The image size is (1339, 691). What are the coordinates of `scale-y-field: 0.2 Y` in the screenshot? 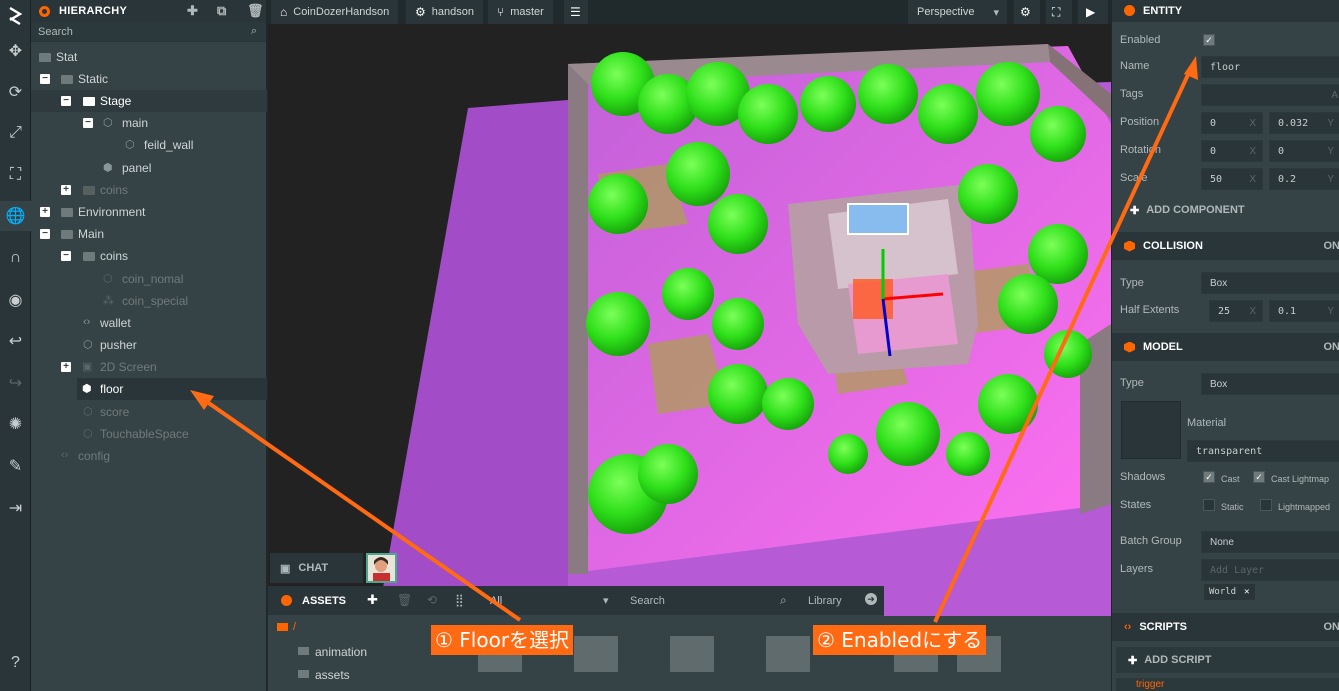 It's located at (1304, 179).